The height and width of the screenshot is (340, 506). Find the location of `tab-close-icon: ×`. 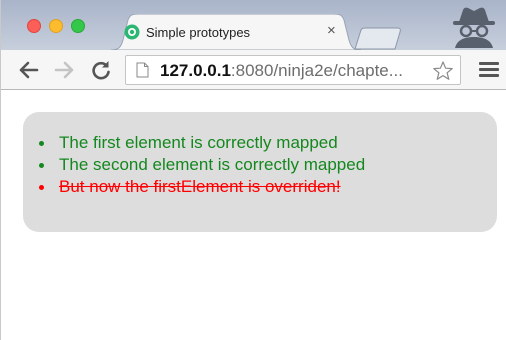

tab-close-icon: × is located at coordinates (331, 31).